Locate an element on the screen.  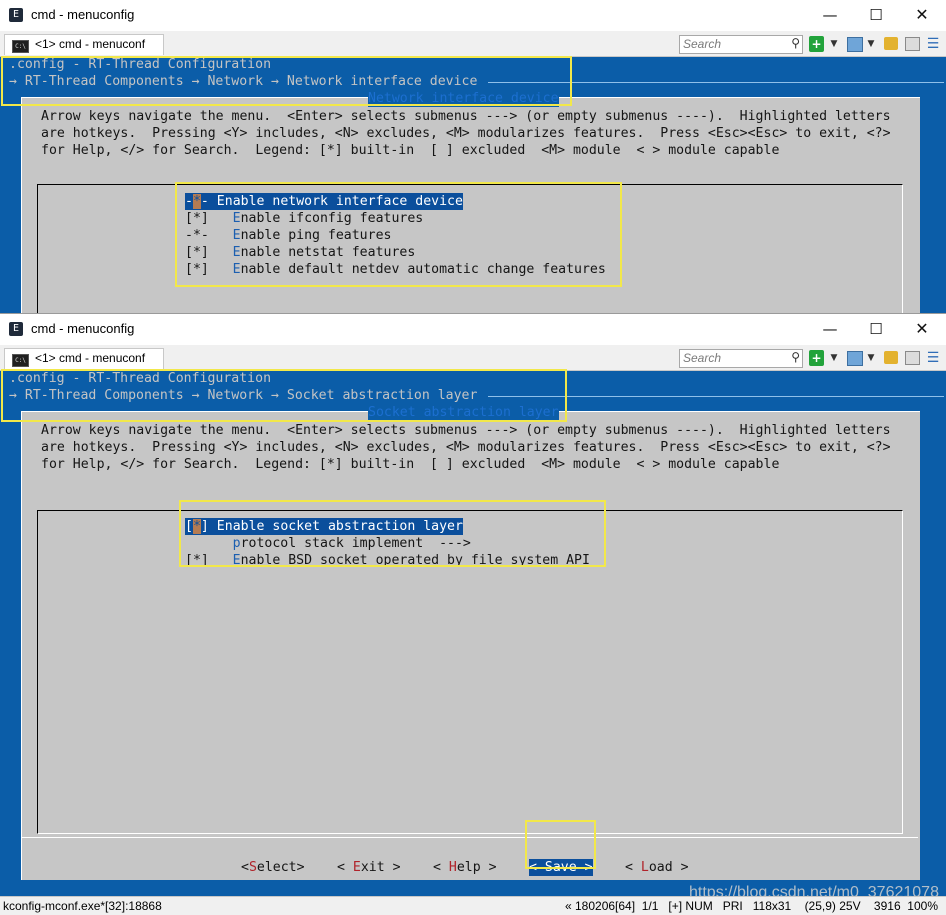
status-process: kconfig-mconf.exe*[32]:18868 is located at coordinates (82, 906).